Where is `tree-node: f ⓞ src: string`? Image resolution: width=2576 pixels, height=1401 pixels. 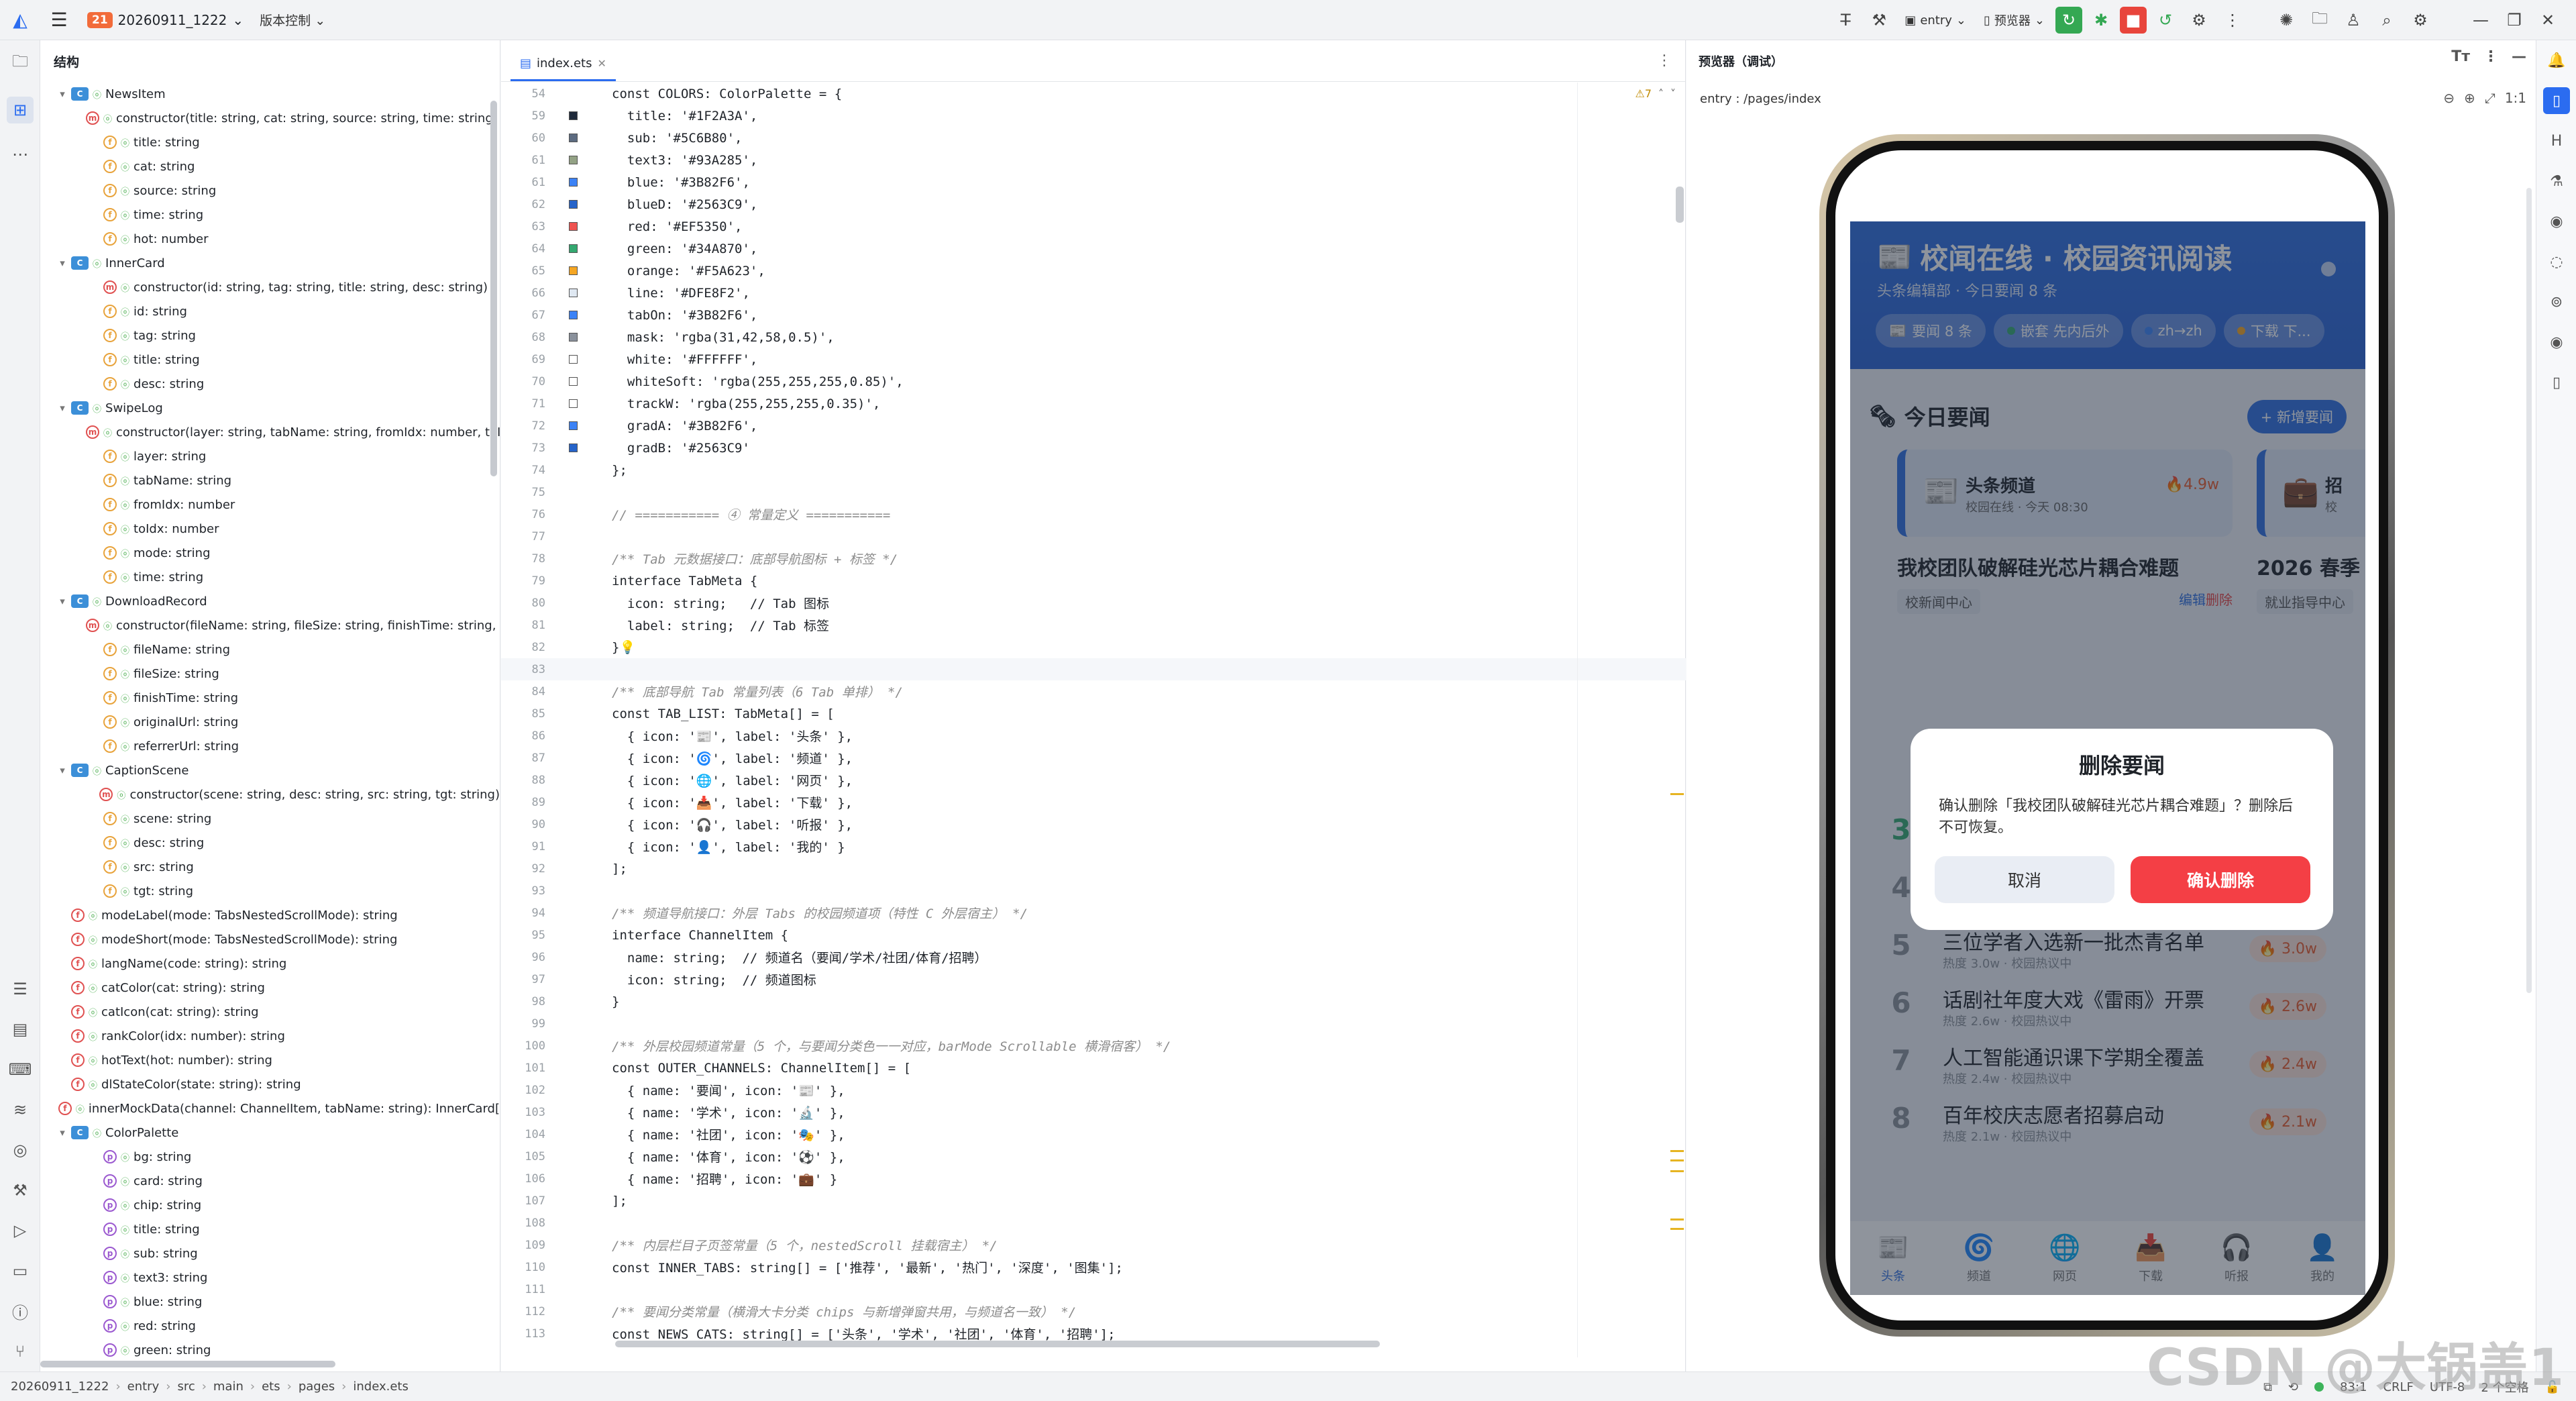
tree-node: f ⓞ src: string is located at coordinates (270, 867).